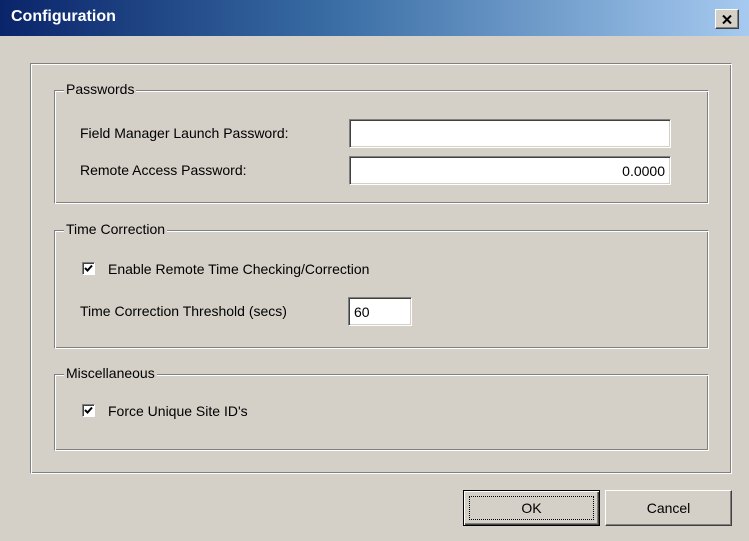 The height and width of the screenshot is (541, 749). I want to click on enable-time-correction-checkbox, so click(88, 268).